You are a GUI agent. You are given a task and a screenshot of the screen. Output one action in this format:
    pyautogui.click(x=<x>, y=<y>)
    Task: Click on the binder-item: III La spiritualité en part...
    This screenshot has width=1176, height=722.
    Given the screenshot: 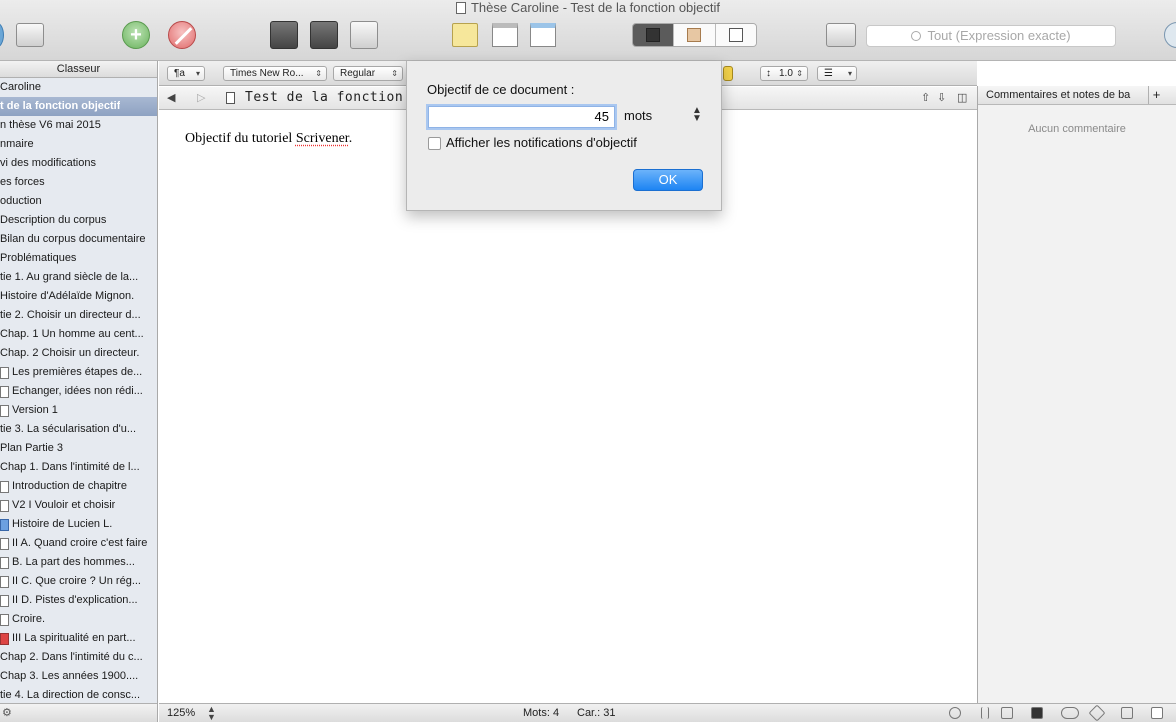 What is the action you would take?
    pyautogui.click(x=78, y=638)
    